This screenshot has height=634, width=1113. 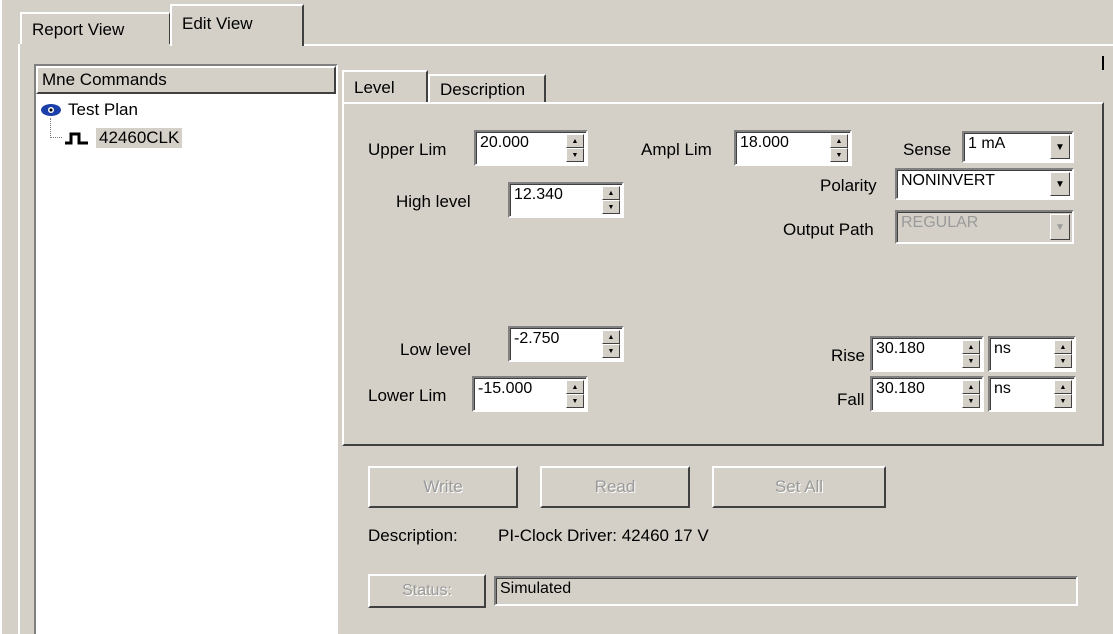 I want to click on fall-spinner: 30.180 ▲ ▼, so click(x=927, y=394).